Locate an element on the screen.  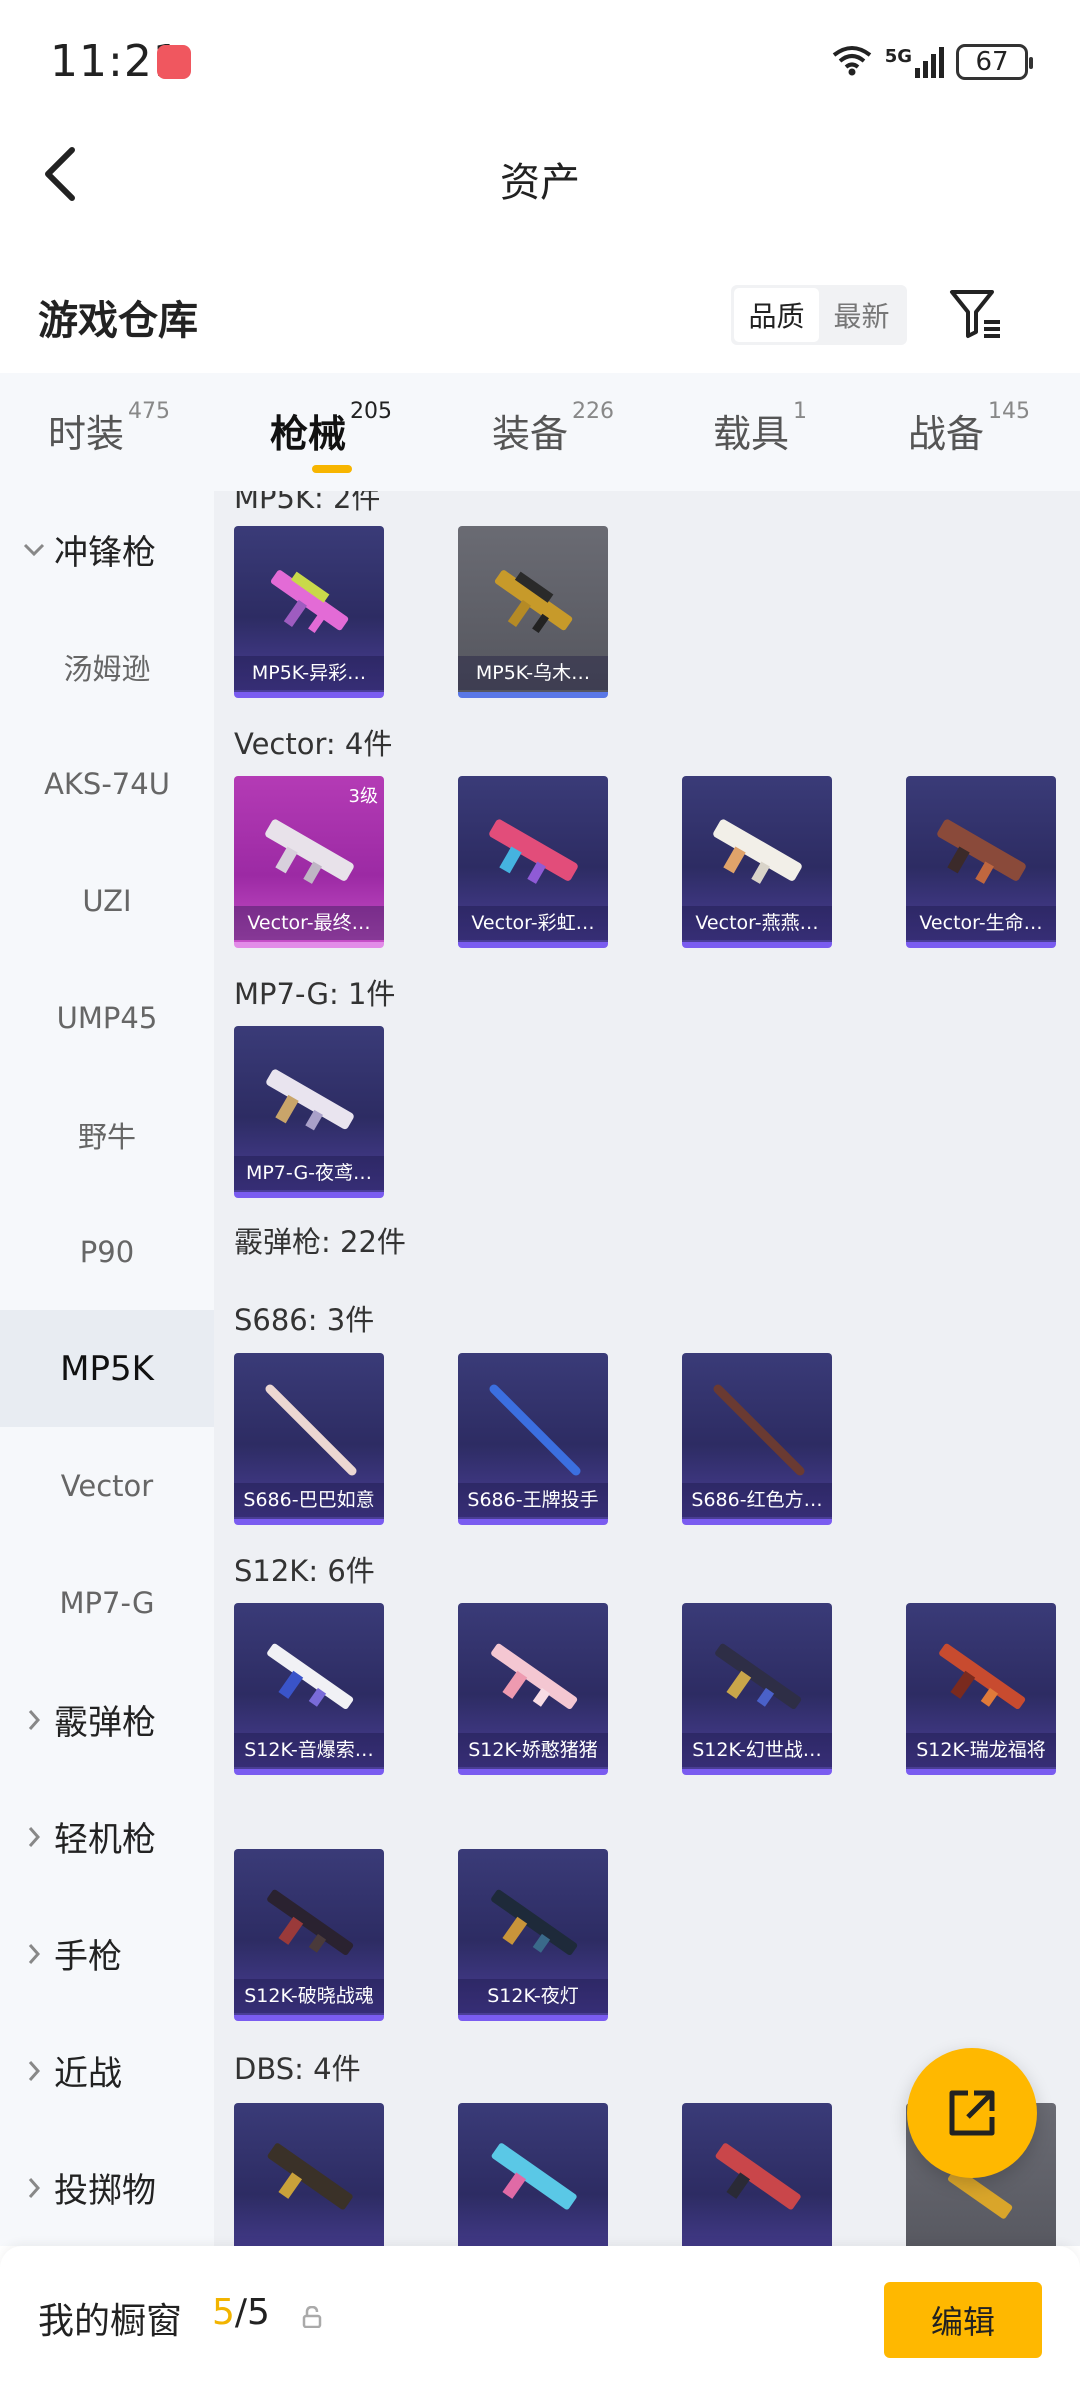
tab-count: 475 is located at coordinates (149, 411).